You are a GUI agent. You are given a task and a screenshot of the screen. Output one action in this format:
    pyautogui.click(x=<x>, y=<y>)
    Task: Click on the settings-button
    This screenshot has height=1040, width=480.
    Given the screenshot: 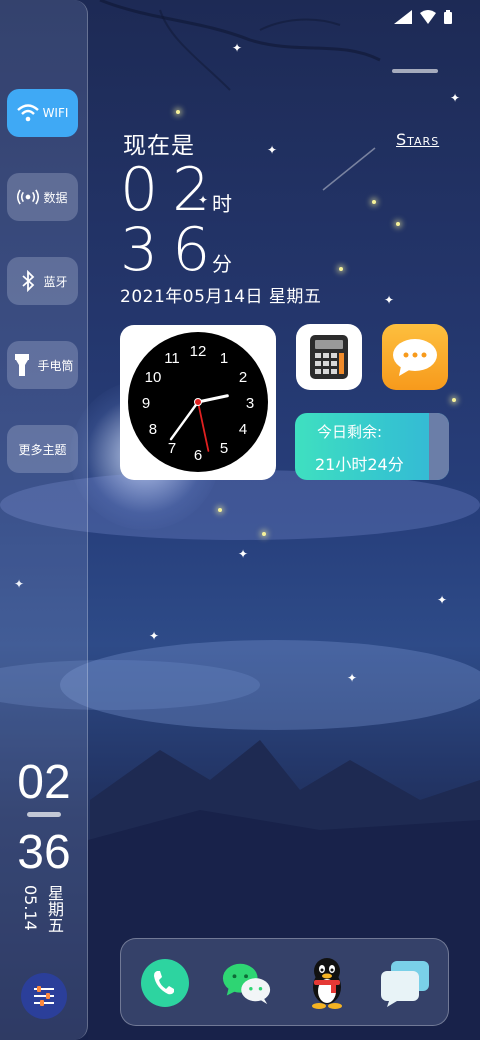 What is the action you would take?
    pyautogui.click(x=44, y=996)
    